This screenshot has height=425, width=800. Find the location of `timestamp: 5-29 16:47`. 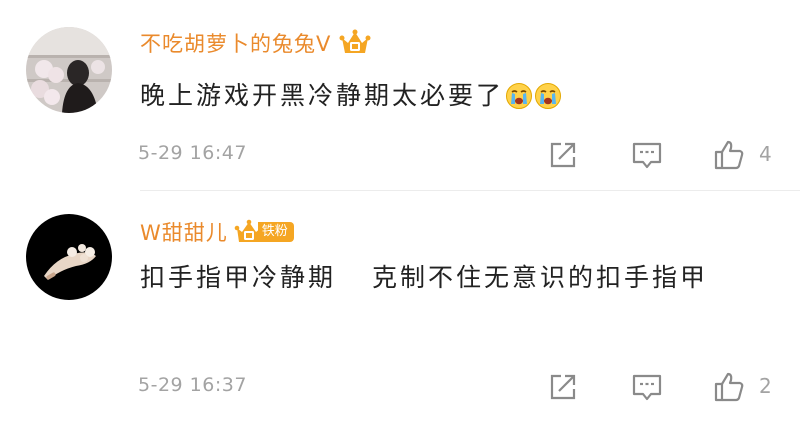

timestamp: 5-29 16:47 is located at coordinates (192, 153).